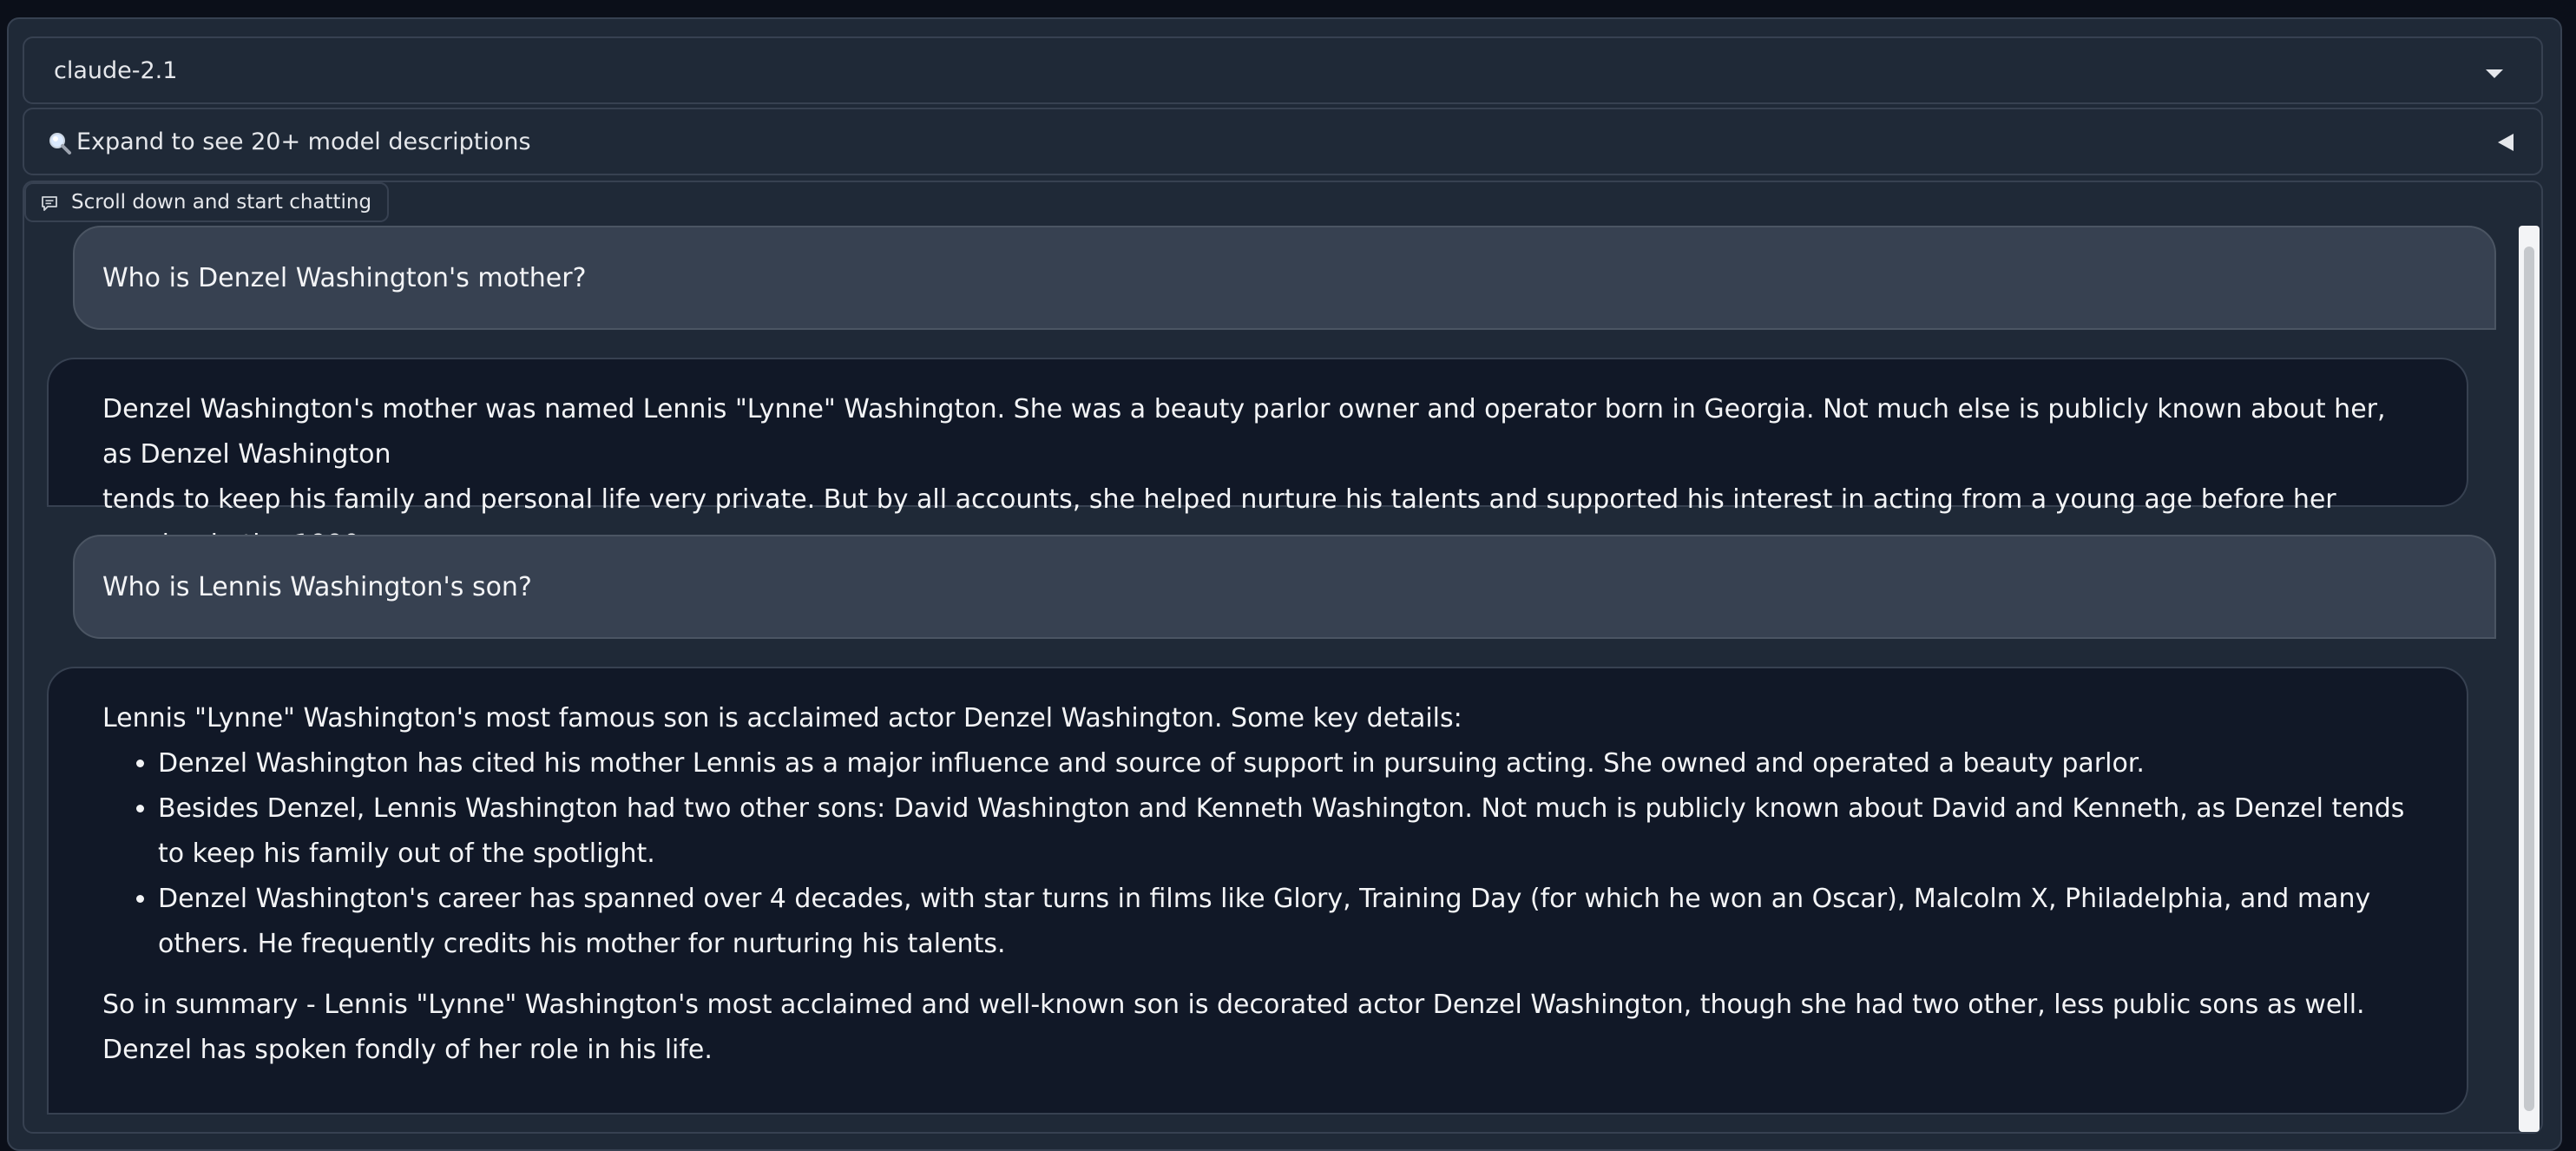  Describe the element at coordinates (60, 144) in the screenshot. I see `magnifier-icon` at that location.